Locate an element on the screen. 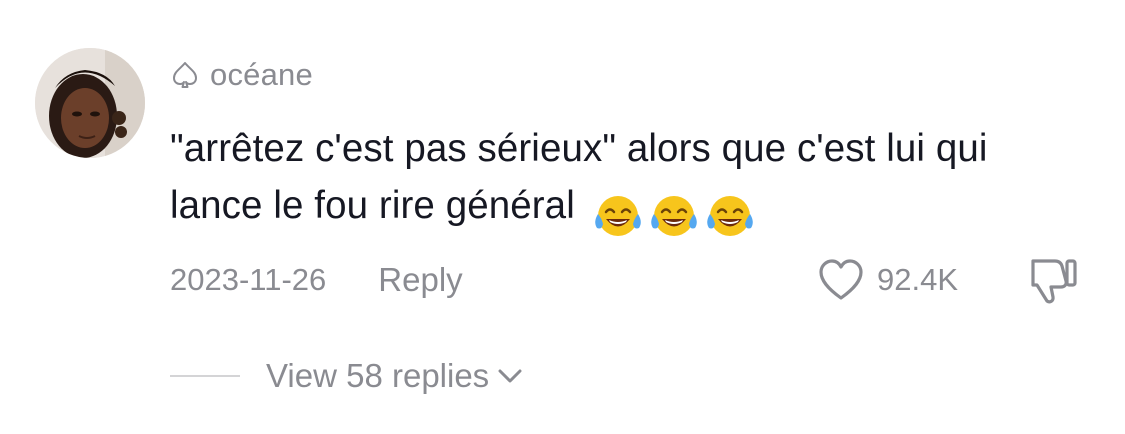 The width and height of the screenshot is (1125, 434). author-name: océane is located at coordinates (261, 75).